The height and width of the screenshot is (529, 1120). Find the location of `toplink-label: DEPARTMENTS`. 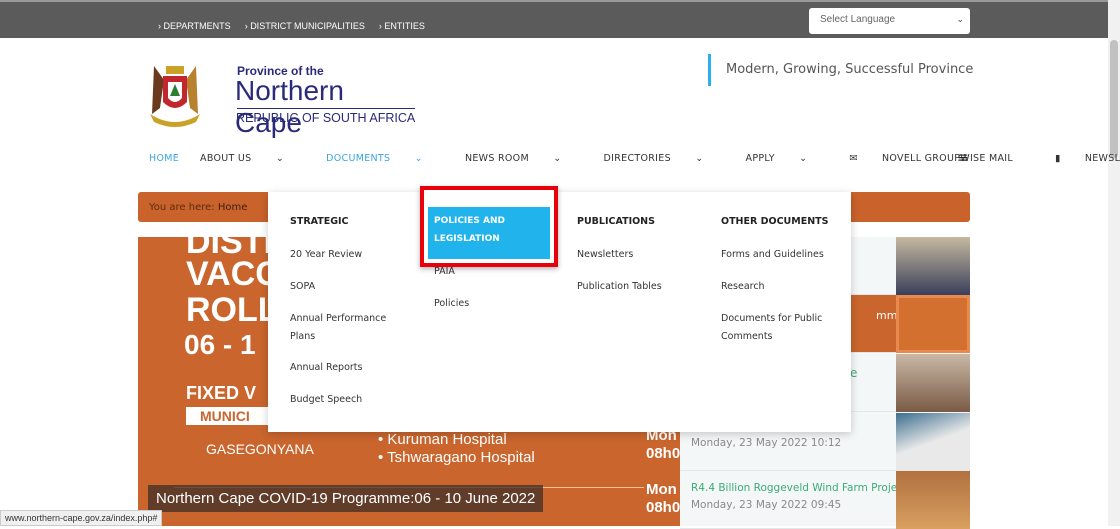

toplink-label: DEPARTMENTS is located at coordinates (197, 26).